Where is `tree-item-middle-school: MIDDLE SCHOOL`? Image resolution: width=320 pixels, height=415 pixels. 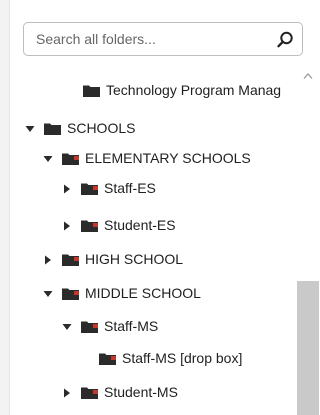 tree-item-middle-school: MIDDLE SCHOOL is located at coordinates (121, 293).